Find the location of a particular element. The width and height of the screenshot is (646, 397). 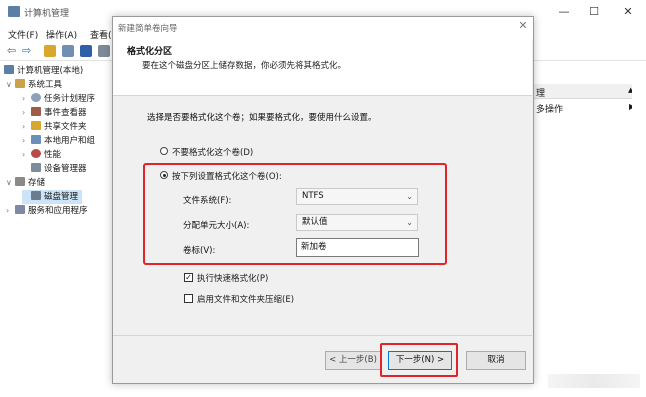

footer-divider is located at coordinates (322, 335).